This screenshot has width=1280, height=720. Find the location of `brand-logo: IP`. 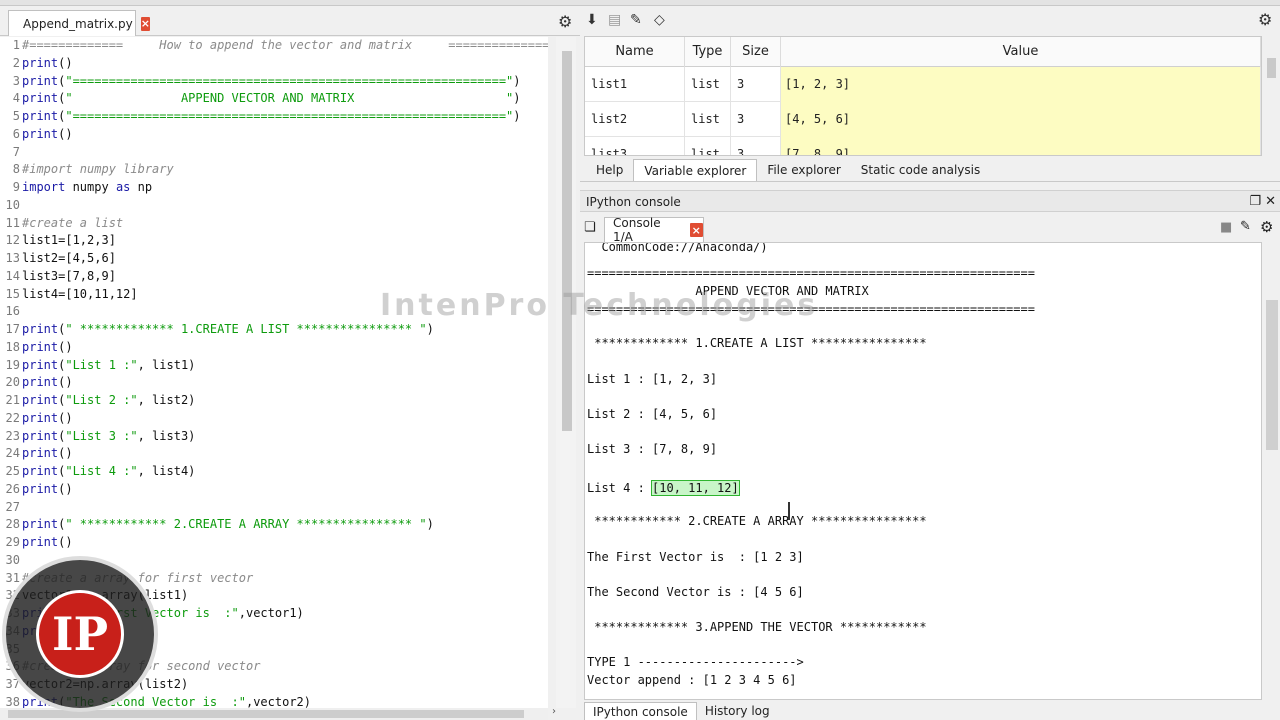

brand-logo: IP is located at coordinates (80, 634).